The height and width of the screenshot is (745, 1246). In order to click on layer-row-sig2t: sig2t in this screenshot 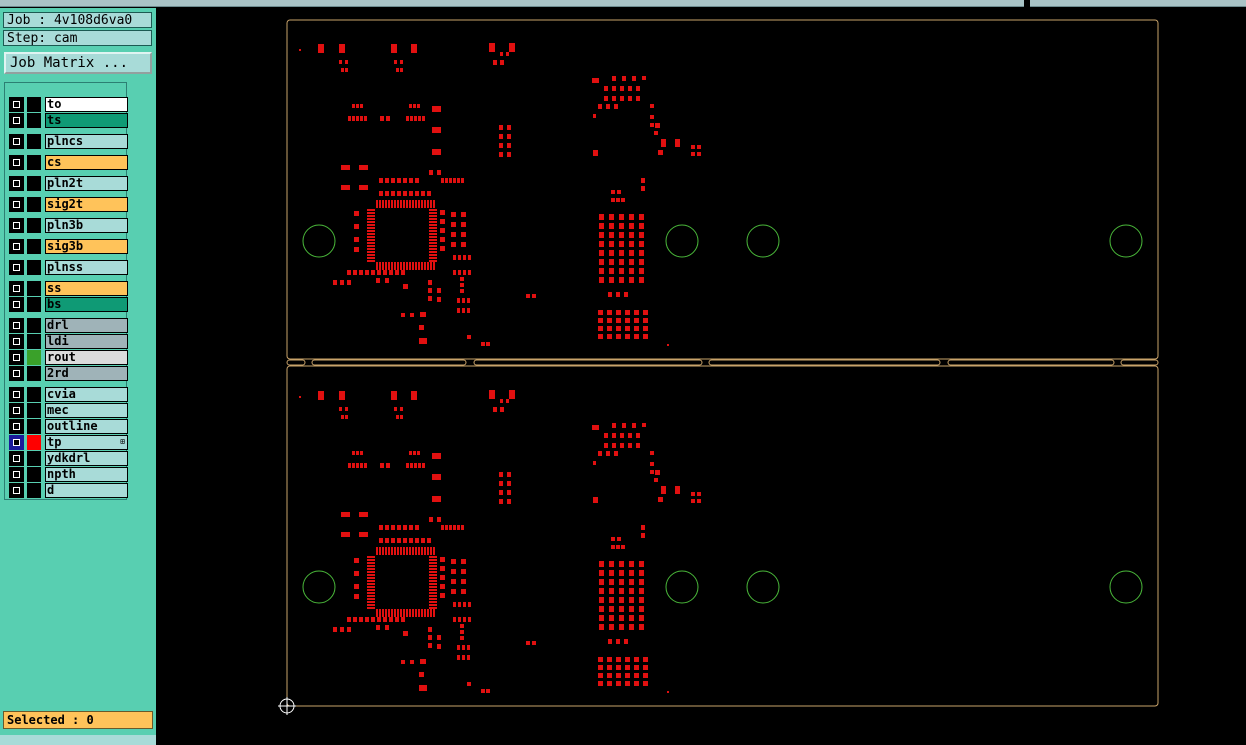, I will do `click(68, 204)`.